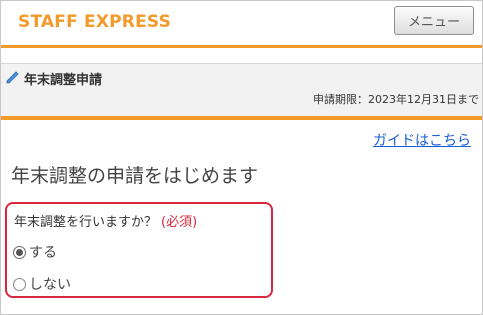  I want to click on radio-selected-icon, so click(19, 252).